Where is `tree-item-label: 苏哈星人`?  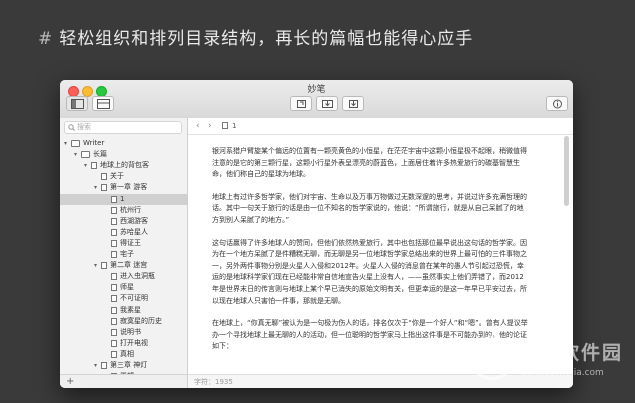
tree-item-label: 苏哈星人 is located at coordinates (134, 231).